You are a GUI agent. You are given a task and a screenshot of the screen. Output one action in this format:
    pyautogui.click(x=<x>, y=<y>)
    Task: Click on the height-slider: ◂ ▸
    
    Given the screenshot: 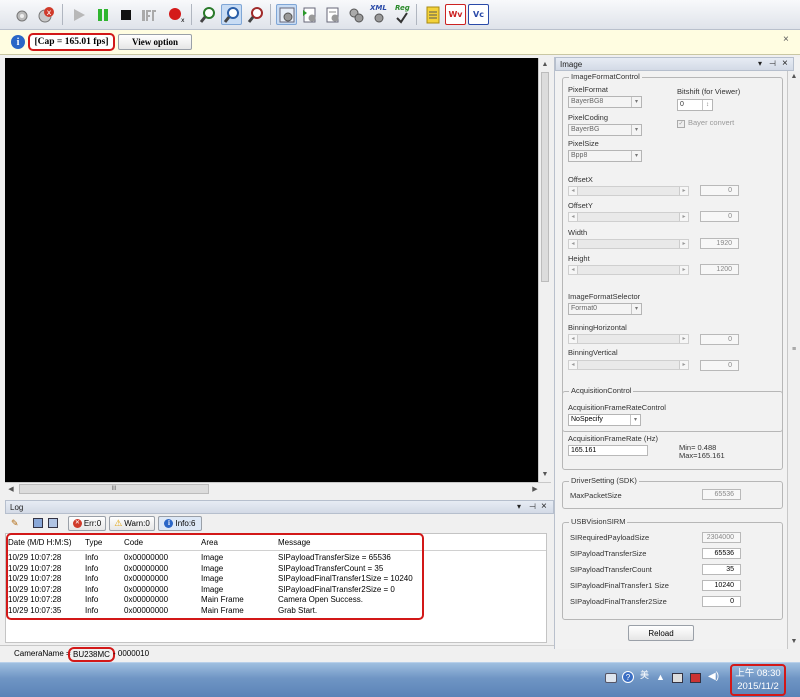 What is the action you would take?
    pyautogui.click(x=628, y=270)
    